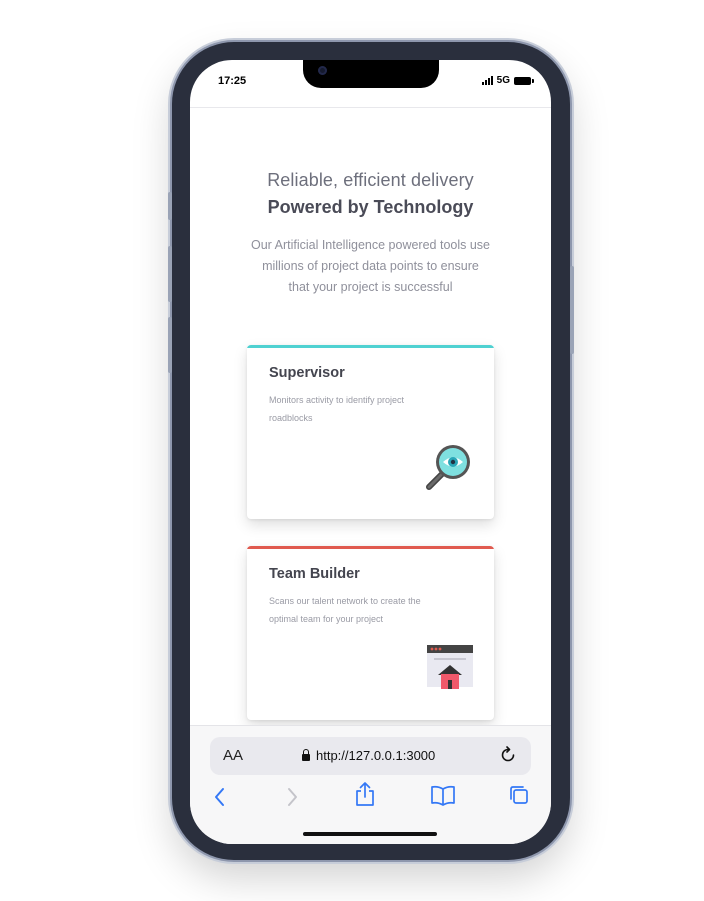 The width and height of the screenshot is (704, 901). What do you see at coordinates (314, 574) in the screenshot?
I see `card-title: Team Builder` at bounding box center [314, 574].